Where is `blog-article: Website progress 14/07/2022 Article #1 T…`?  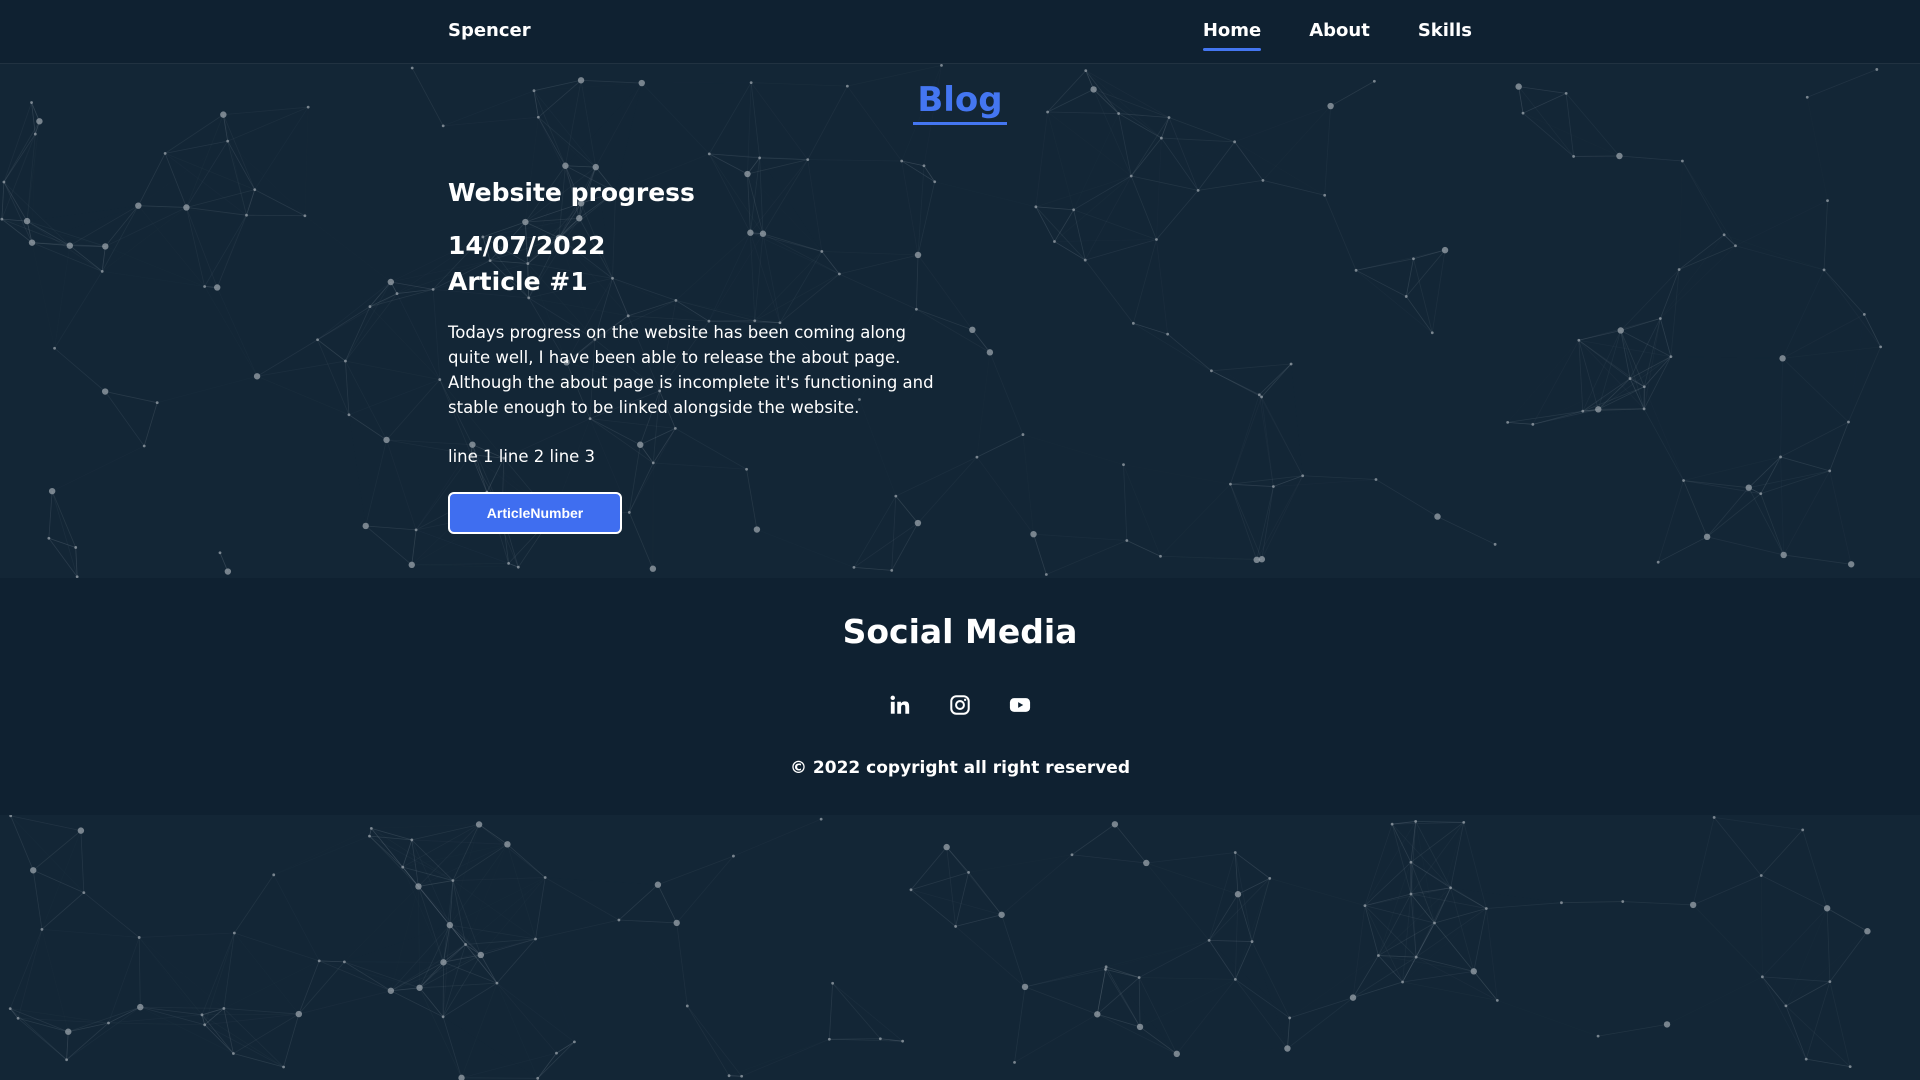
blog-article: Website progress 14/07/2022 Article #1 T… is located at coordinates (700, 355).